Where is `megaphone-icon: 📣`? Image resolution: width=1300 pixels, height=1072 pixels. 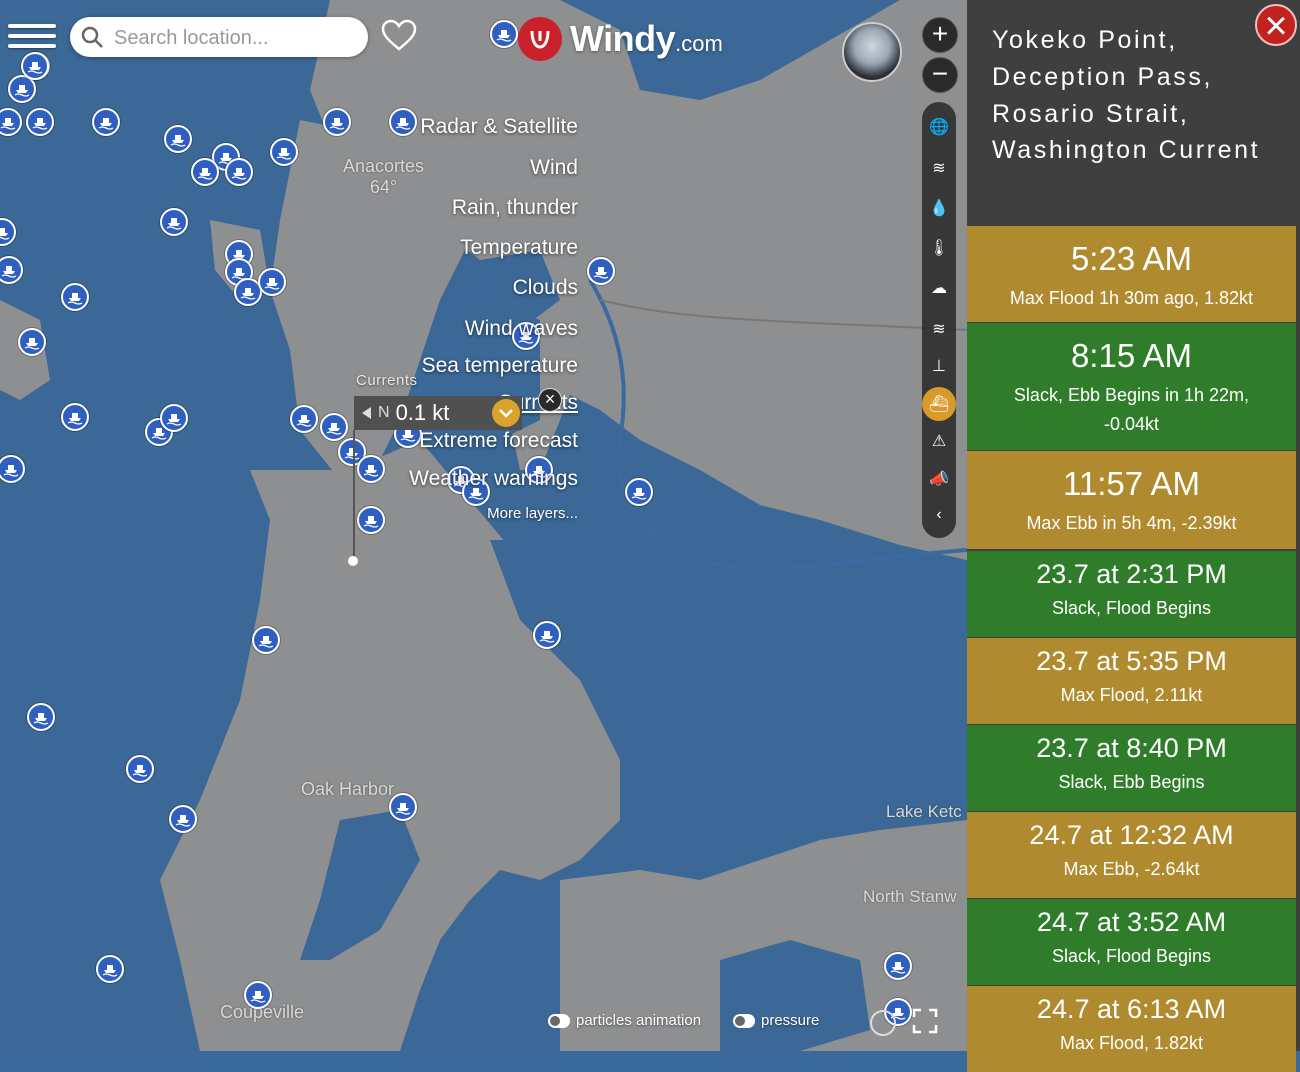
megaphone-icon: 📣 is located at coordinates (939, 479).